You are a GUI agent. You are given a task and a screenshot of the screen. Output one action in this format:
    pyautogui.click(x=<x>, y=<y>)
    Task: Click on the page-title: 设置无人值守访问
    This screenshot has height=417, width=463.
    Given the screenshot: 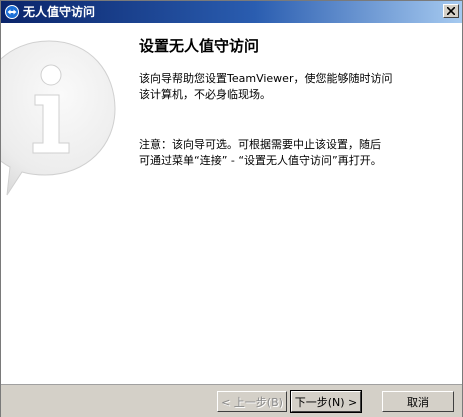 What is the action you would take?
    pyautogui.click(x=199, y=46)
    